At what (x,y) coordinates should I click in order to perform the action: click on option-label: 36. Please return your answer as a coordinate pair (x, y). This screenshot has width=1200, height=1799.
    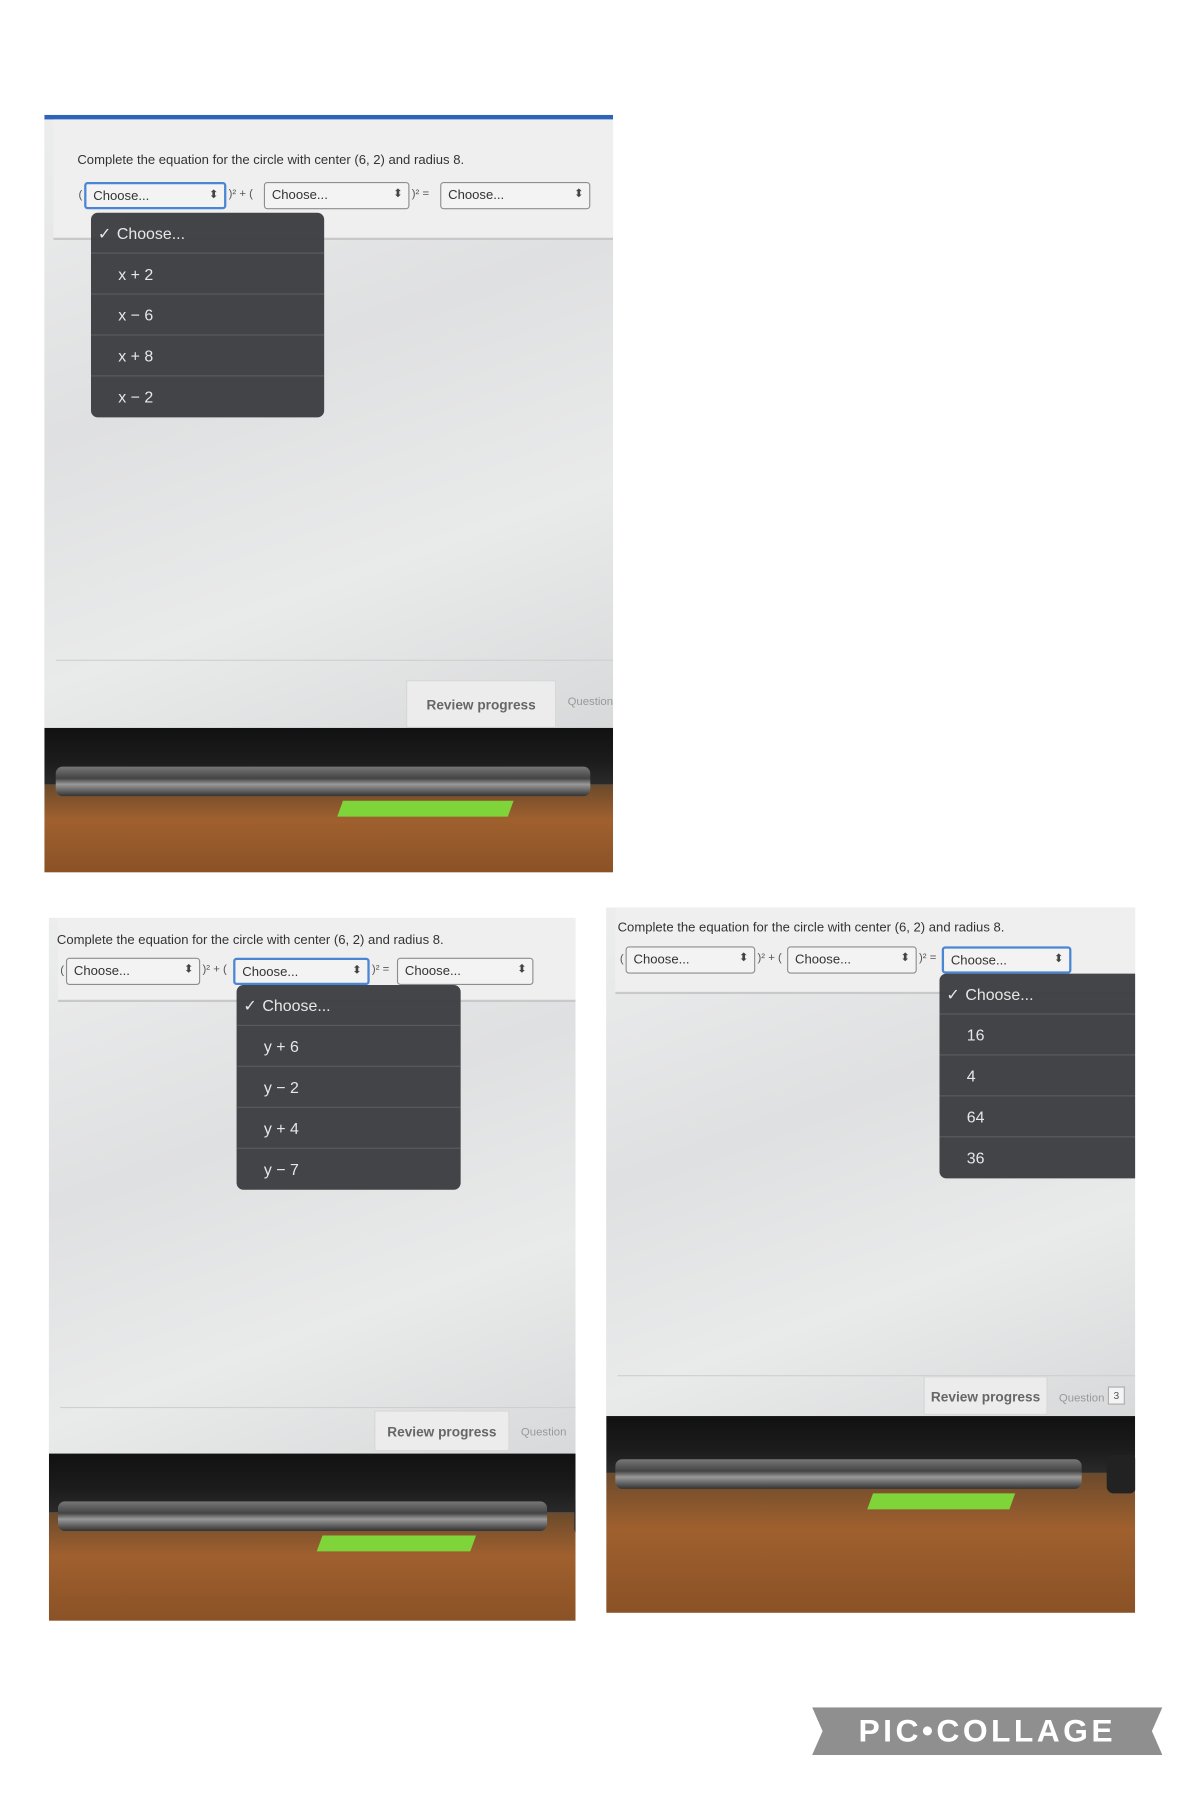
    Looking at the image, I should click on (975, 1157).